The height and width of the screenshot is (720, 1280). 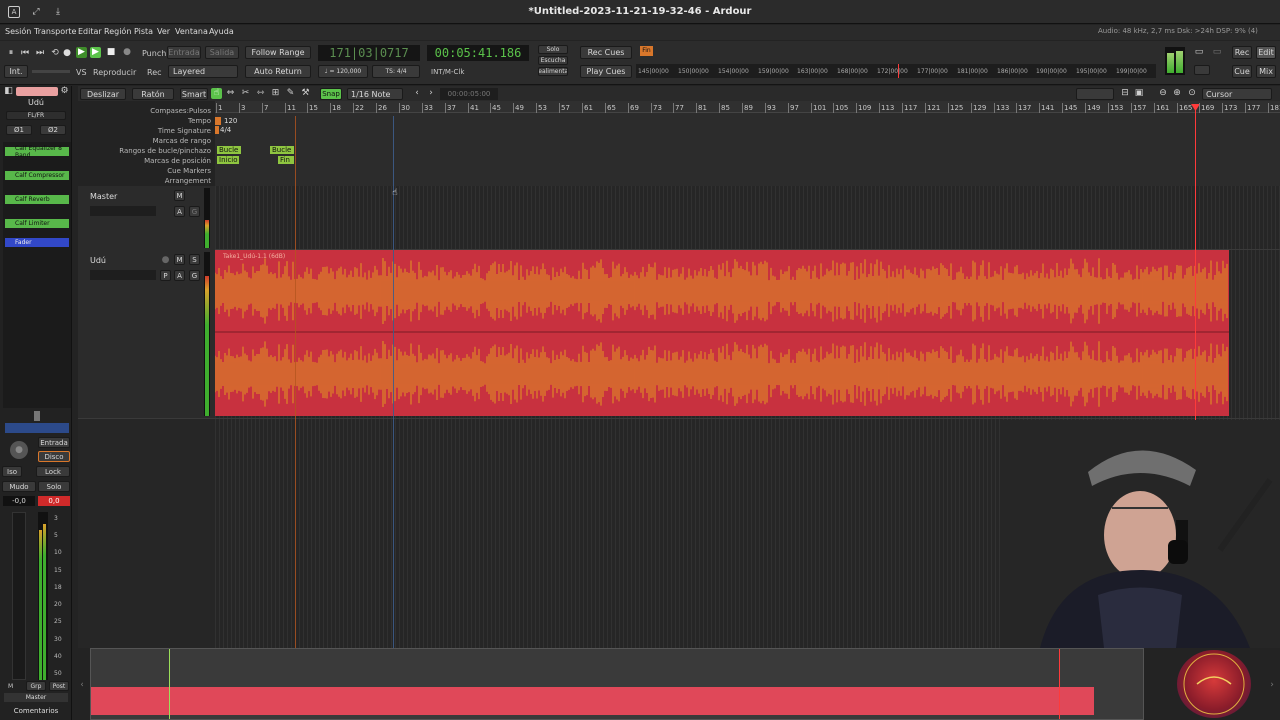 I want to click on udu-group-button: G, so click(x=194, y=275).